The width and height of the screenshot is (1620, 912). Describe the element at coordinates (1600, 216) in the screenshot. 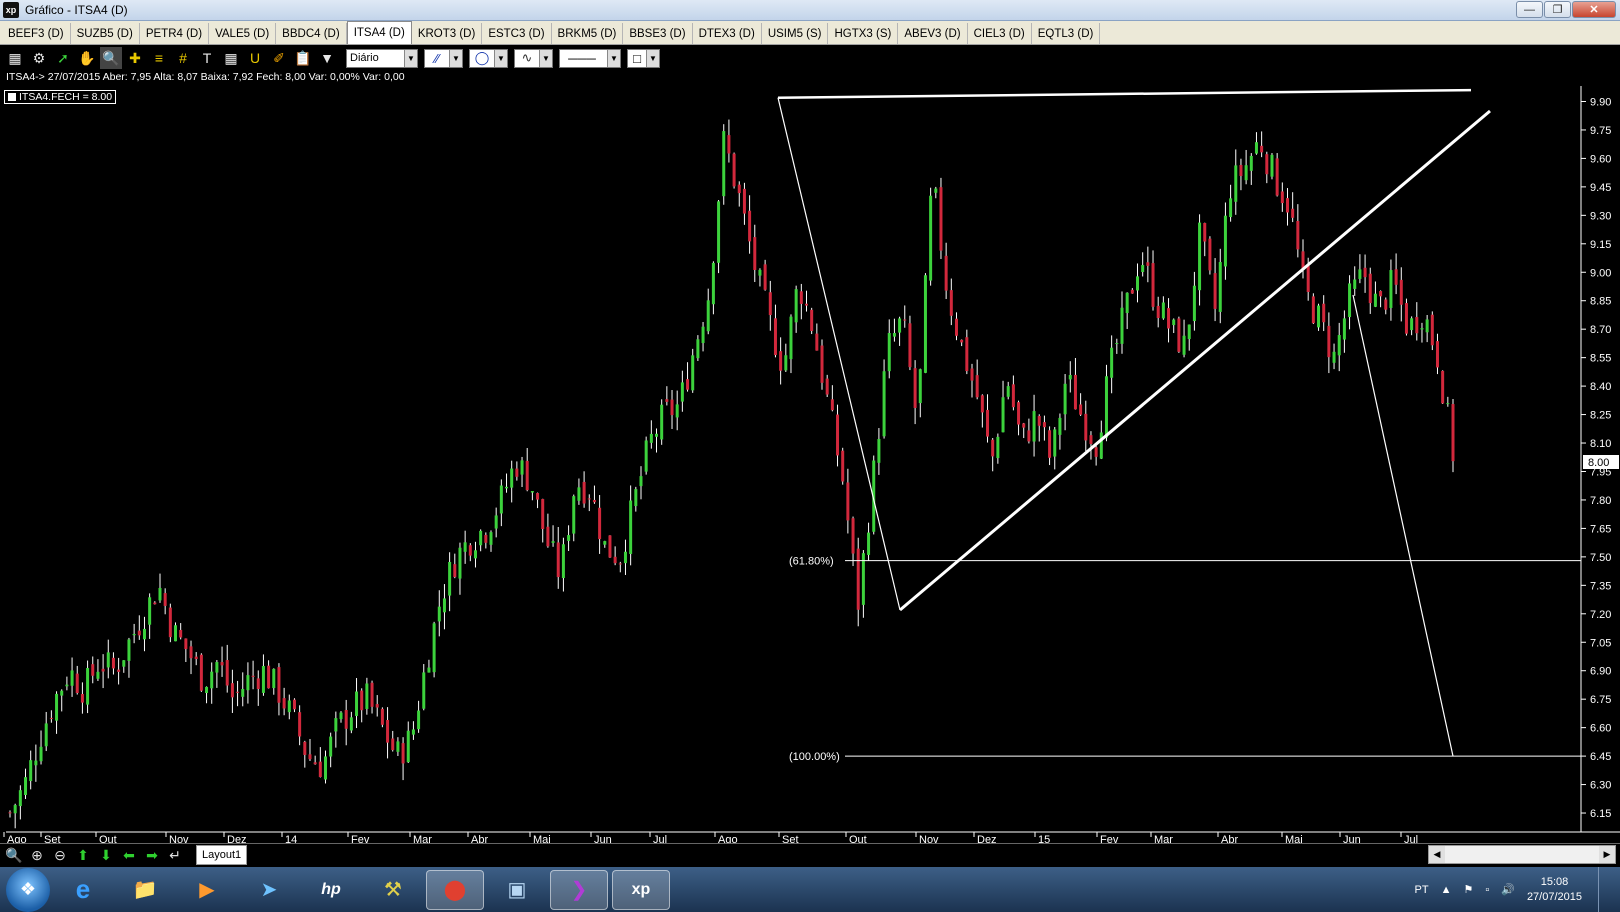

I see `y-tick-label: 9.30` at that location.